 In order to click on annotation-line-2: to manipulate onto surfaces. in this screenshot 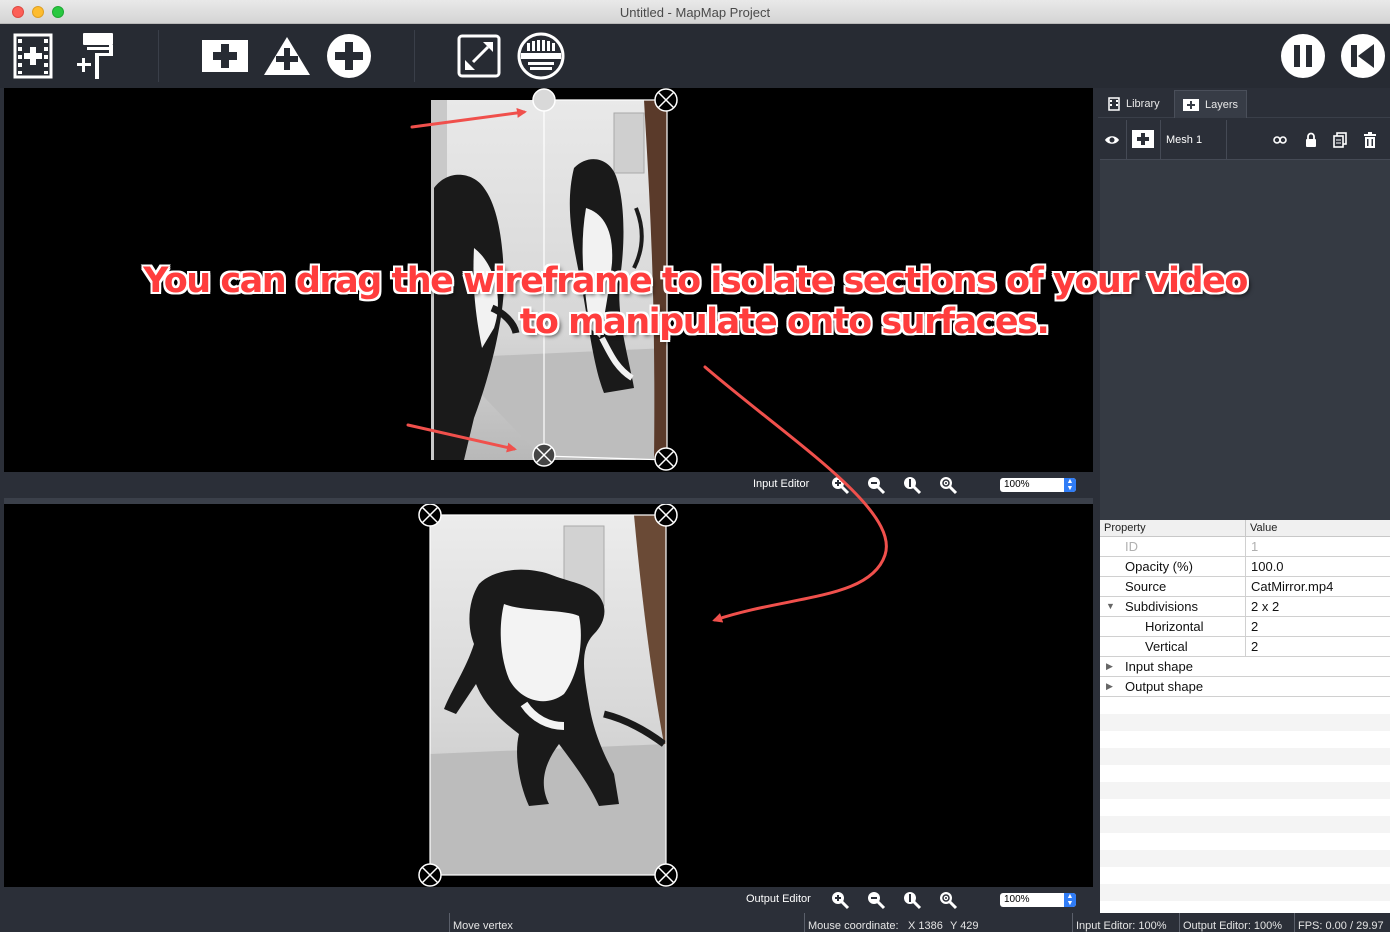, I will do `click(784, 322)`.